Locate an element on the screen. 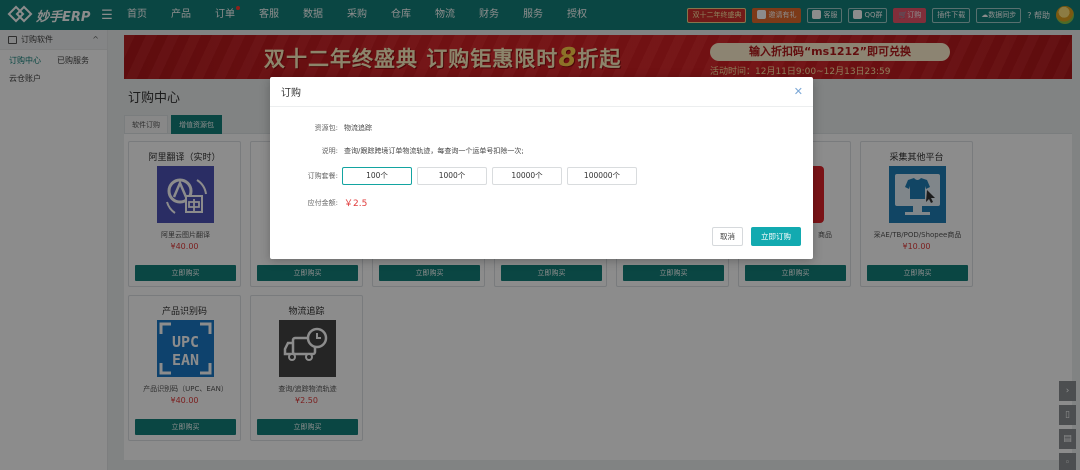 Image resolution: width=1080 pixels, height=470 pixels. plan-option: 100个 is located at coordinates (377, 176).